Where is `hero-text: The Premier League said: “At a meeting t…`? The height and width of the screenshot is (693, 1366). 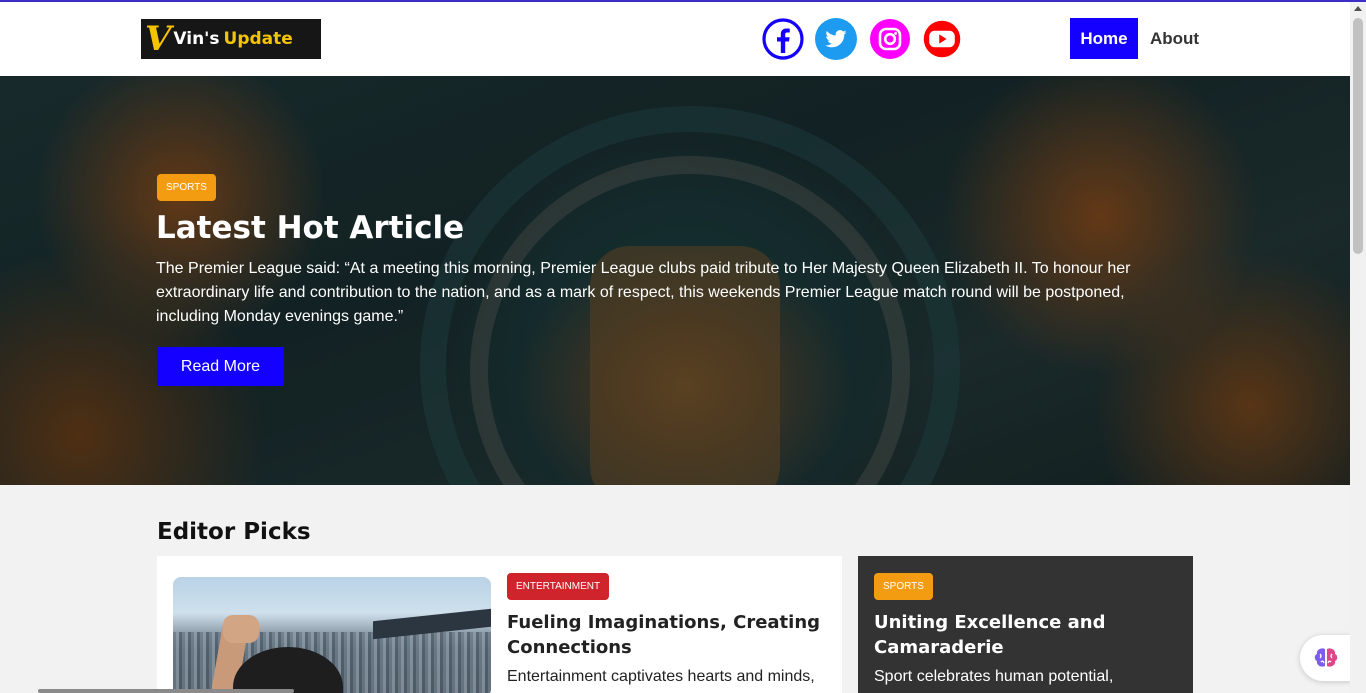
hero-text: The Premier League said: “At a meeting t… is located at coordinates (643, 292).